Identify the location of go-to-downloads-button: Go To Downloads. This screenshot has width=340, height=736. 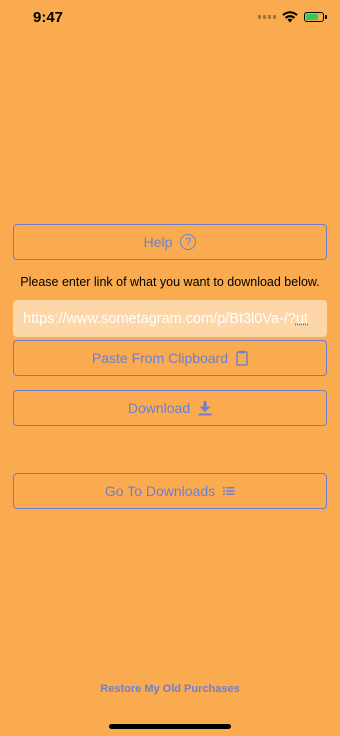
(170, 491).